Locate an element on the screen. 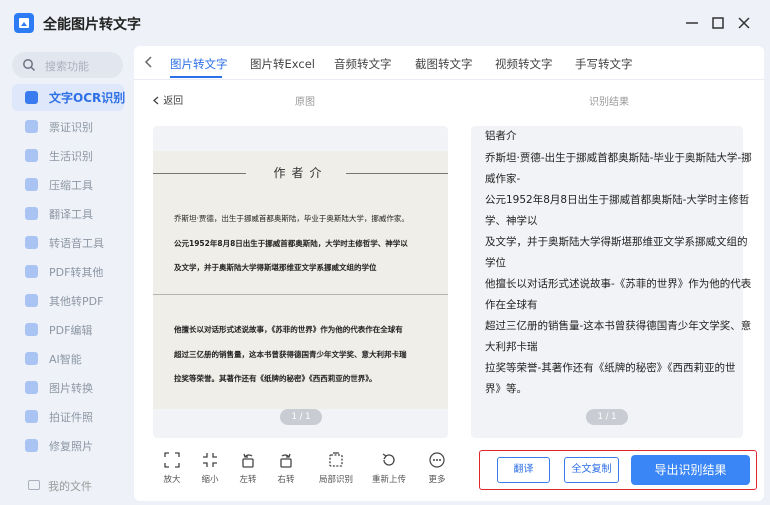  tabs-divider is located at coordinates (449, 79).